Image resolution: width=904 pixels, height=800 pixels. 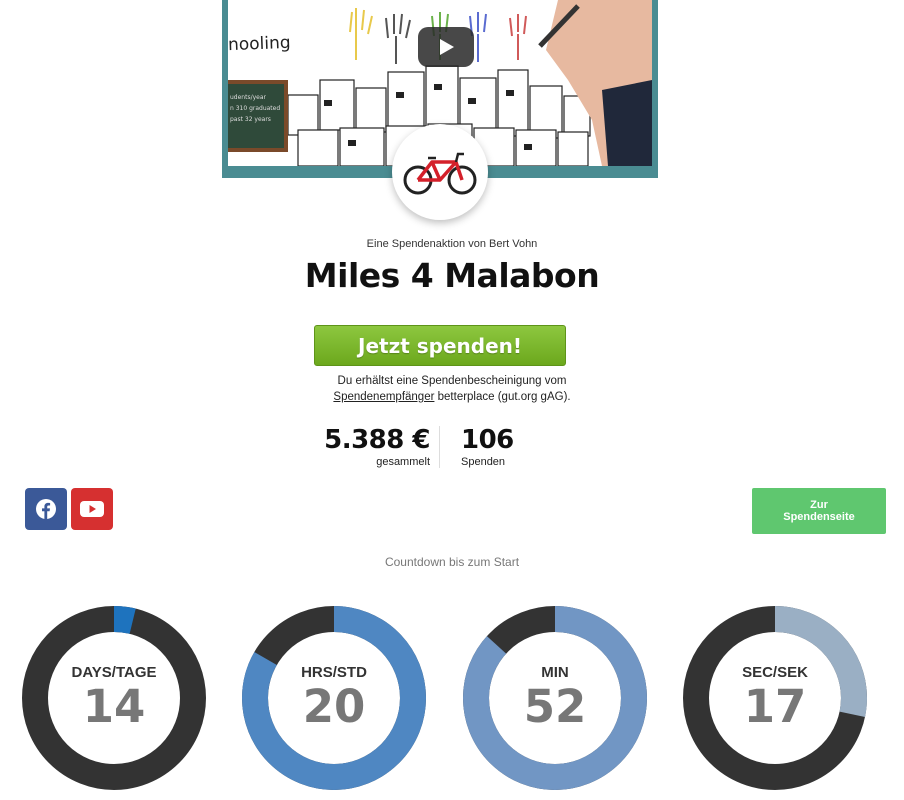 I want to click on board-line: n 310 graduated, so click(x=255, y=108).